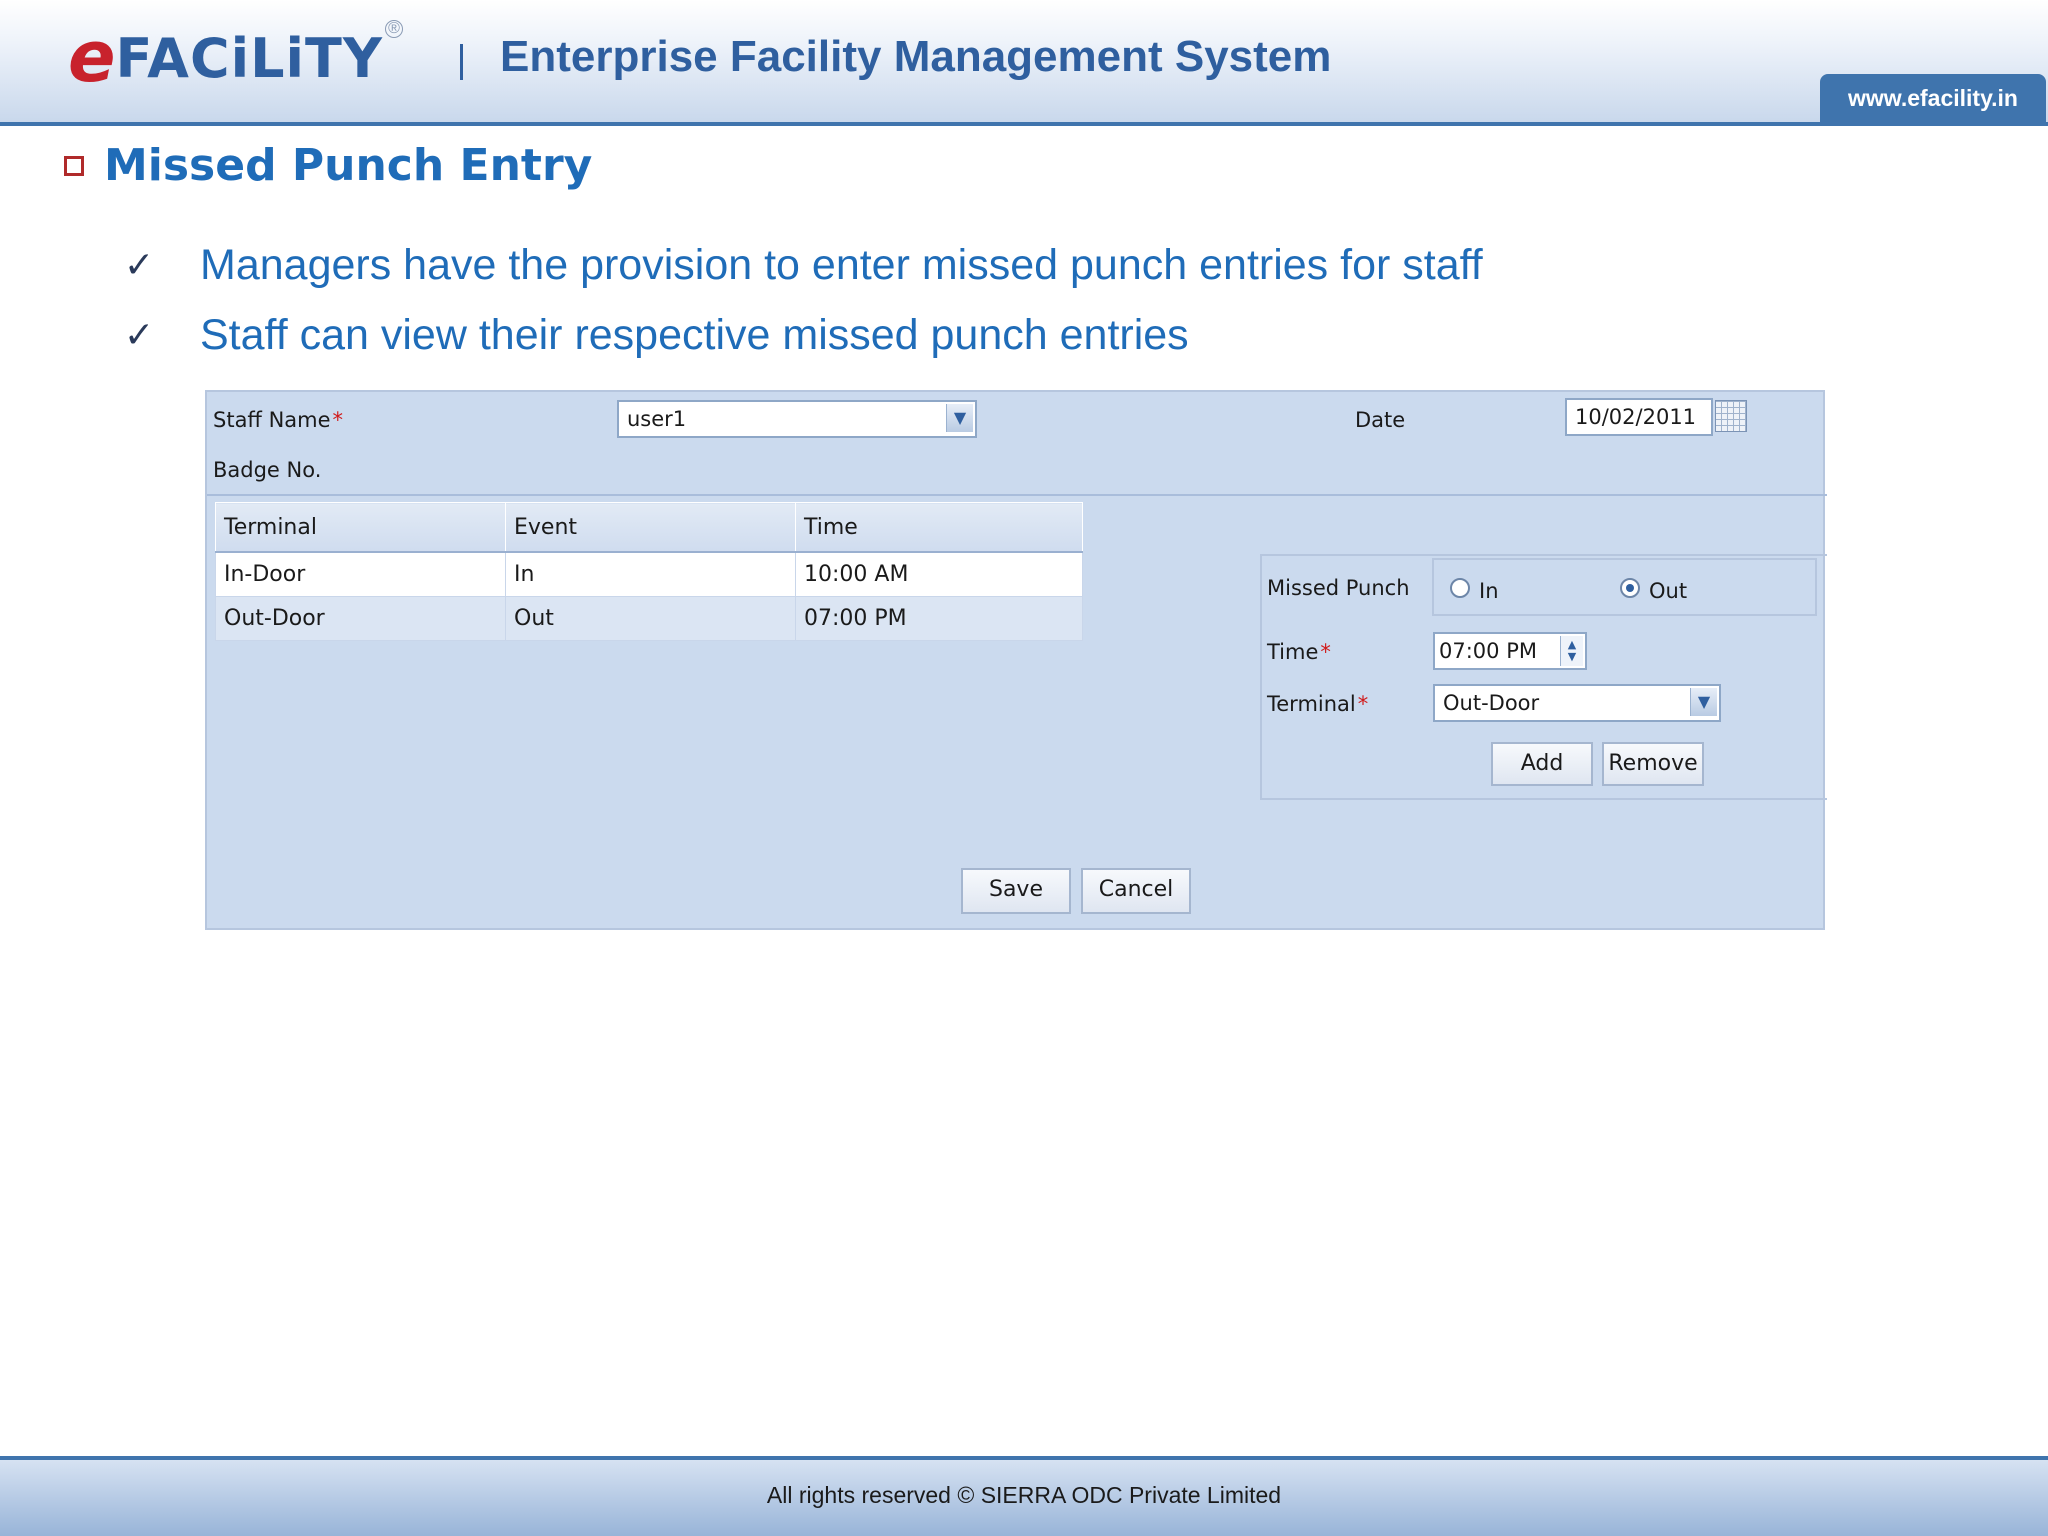  What do you see at coordinates (1731, 416) in the screenshot?
I see `calendar-icon` at bounding box center [1731, 416].